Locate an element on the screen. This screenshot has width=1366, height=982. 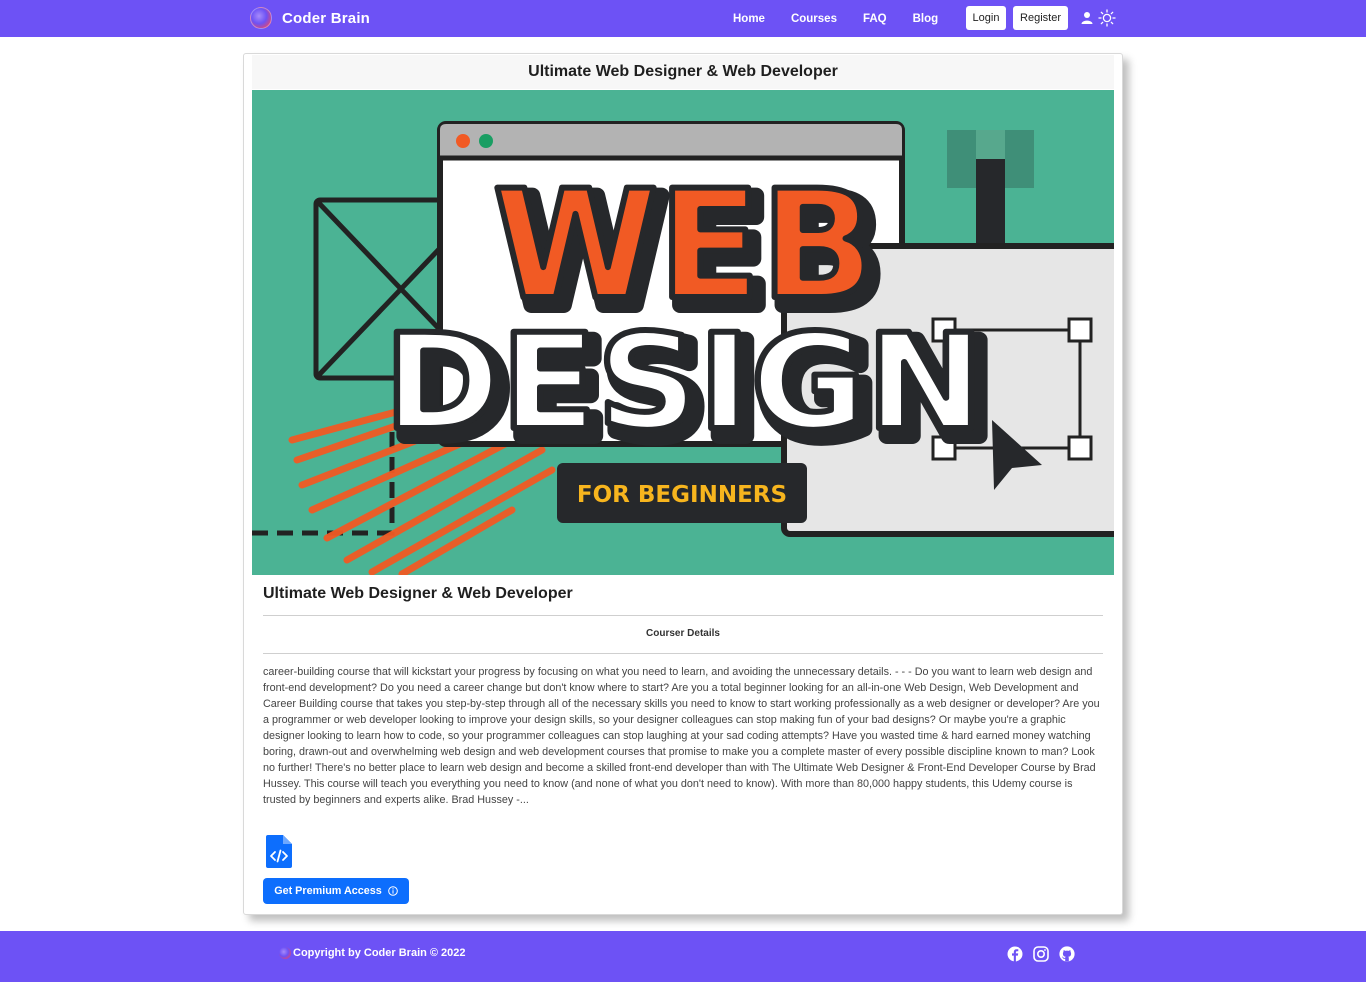
info-icon is located at coordinates (393, 891).